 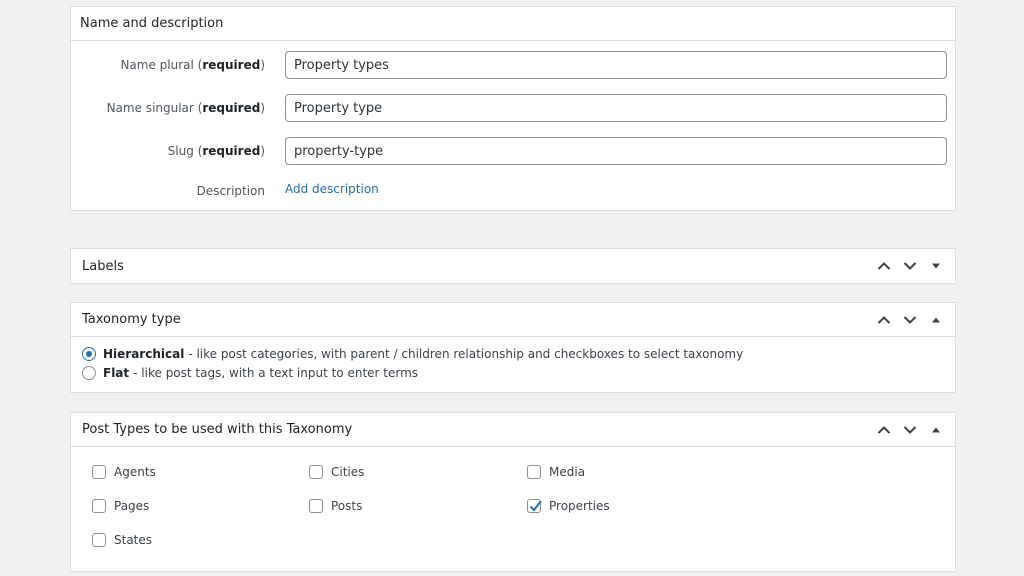 I want to click on slug-label: Slug (required), so click(x=216, y=151).